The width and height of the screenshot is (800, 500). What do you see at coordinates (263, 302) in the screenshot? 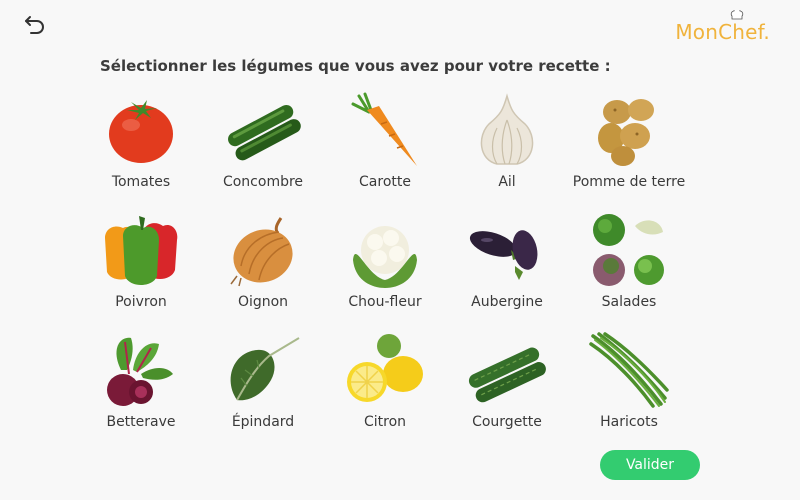
I see `vegetable-label: Oignon` at bounding box center [263, 302].